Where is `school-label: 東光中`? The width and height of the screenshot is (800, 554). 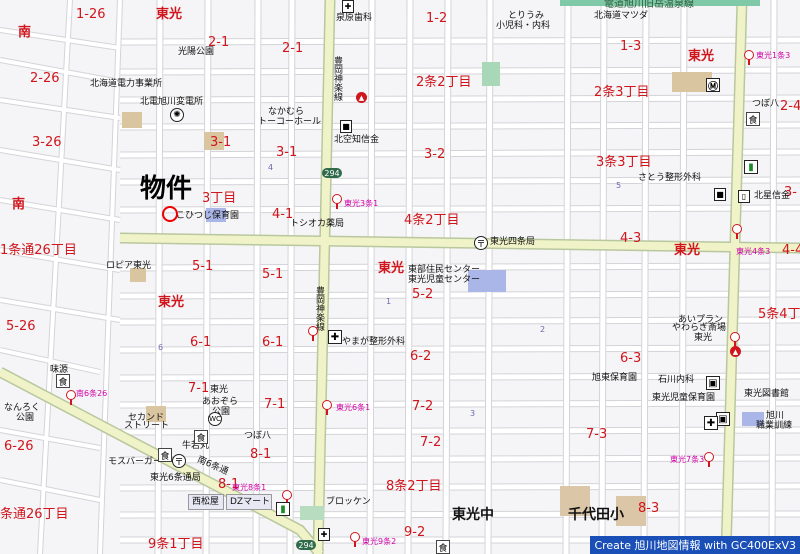
school-label: 東光中 is located at coordinates (473, 515).